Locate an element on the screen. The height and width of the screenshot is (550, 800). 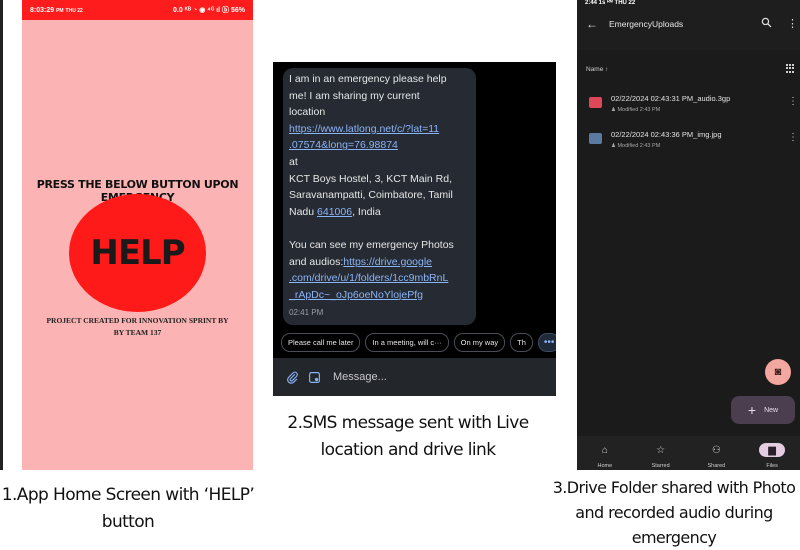
photos-line: and audios:https://drive.google is located at coordinates (361, 261).